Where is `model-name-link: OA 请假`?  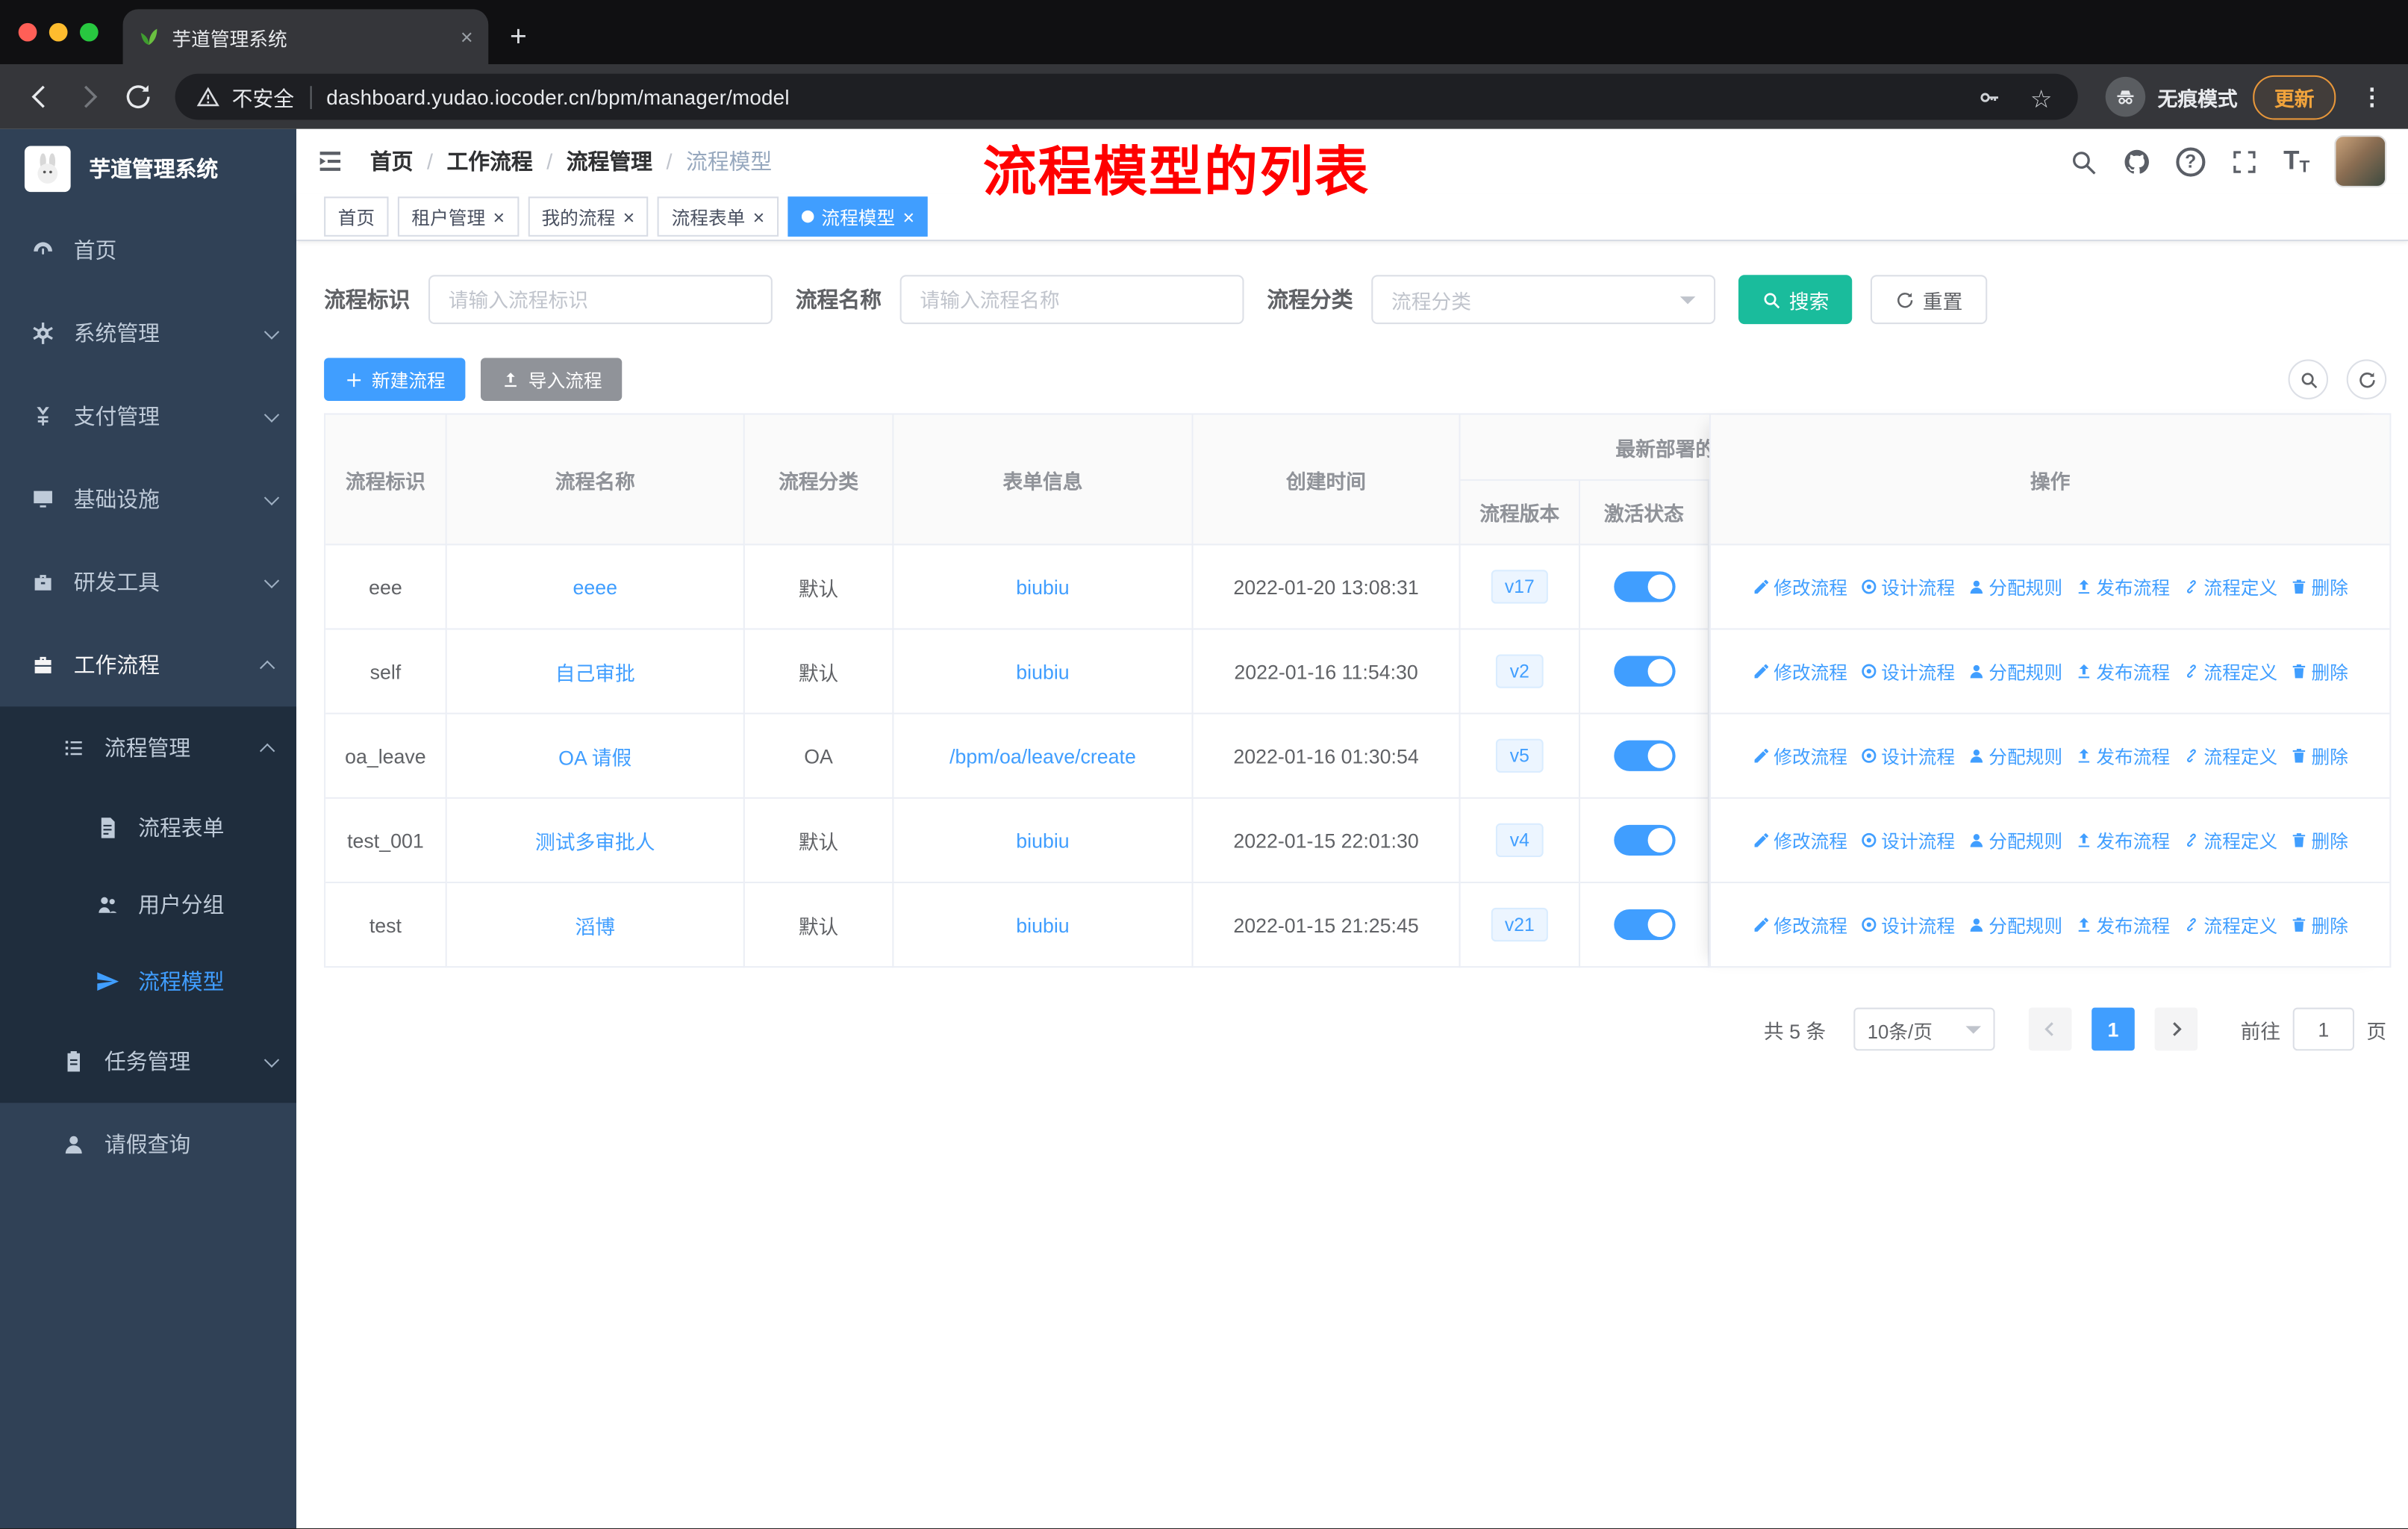 model-name-link: OA 请假 is located at coordinates (594, 755).